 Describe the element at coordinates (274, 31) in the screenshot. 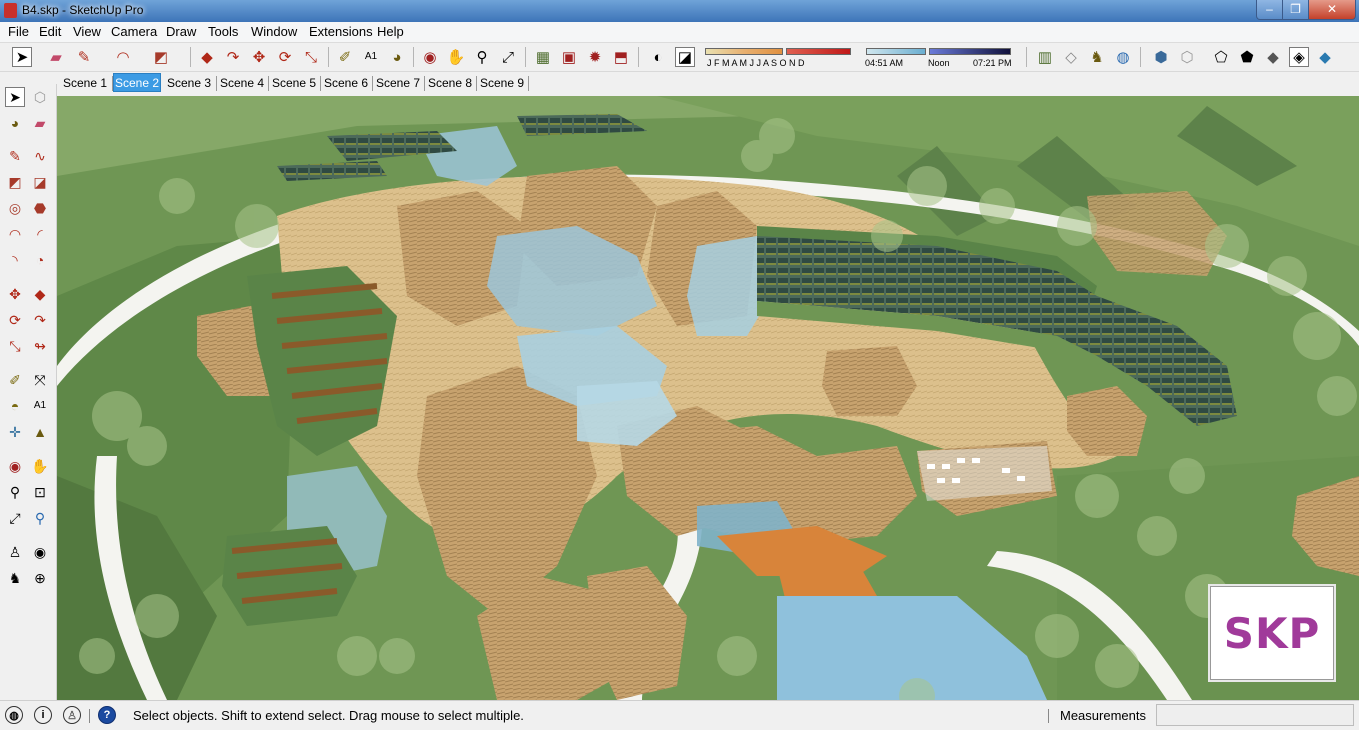

I see `menu-window: Window` at that location.